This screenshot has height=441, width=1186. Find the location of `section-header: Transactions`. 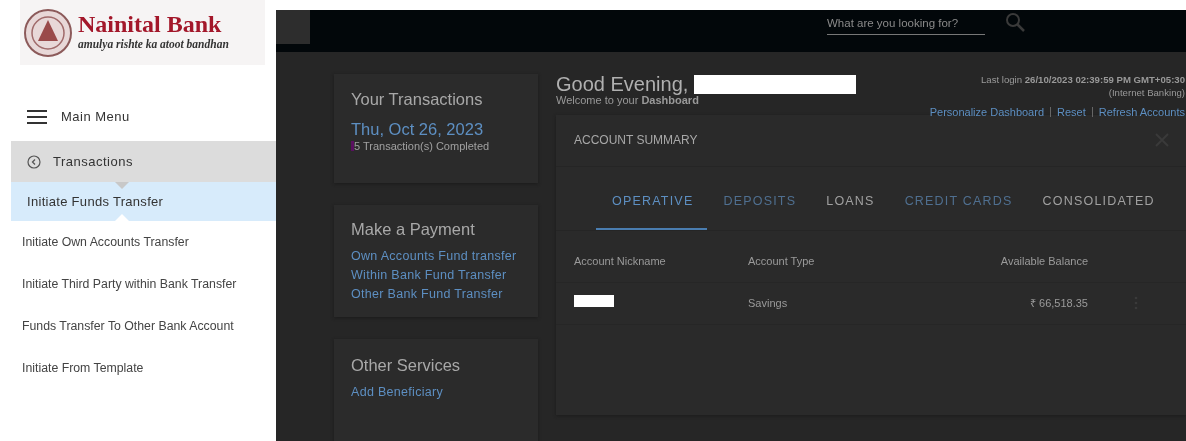

section-header: Transactions is located at coordinates (143, 161).